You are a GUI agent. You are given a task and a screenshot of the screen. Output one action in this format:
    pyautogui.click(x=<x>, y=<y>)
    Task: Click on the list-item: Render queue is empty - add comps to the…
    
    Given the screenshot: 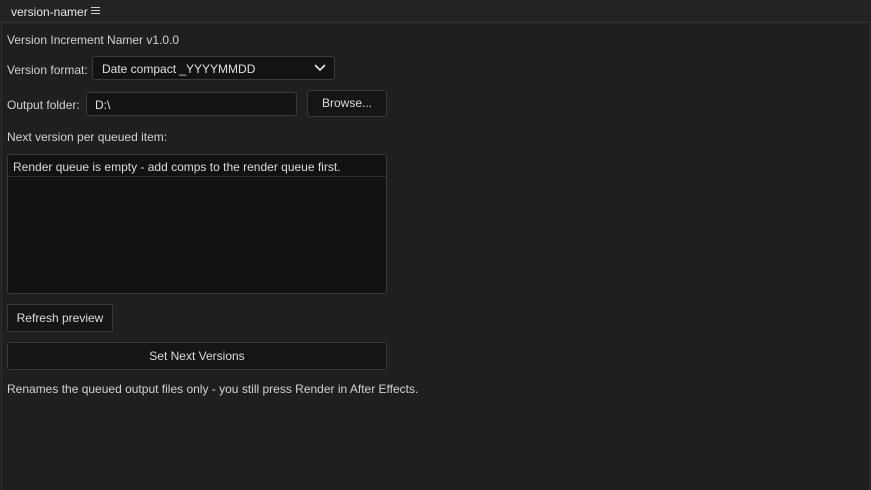 What is the action you would take?
    pyautogui.click(x=197, y=166)
    